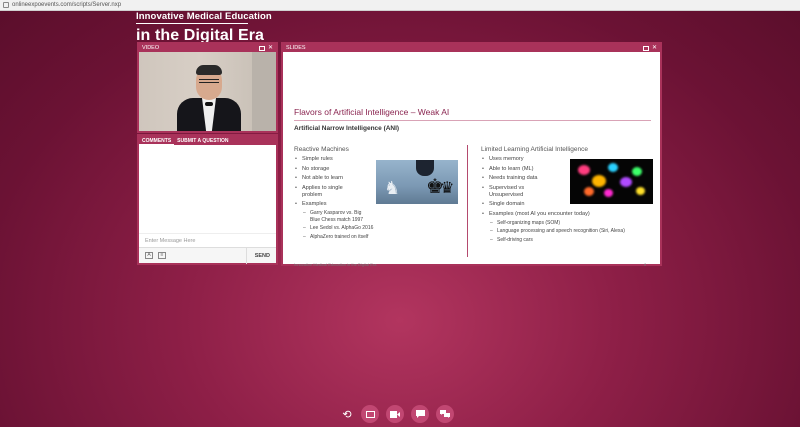 This screenshot has width=800, height=427. Describe the element at coordinates (472, 120) in the screenshot. I see `slide-title-rule` at that location.